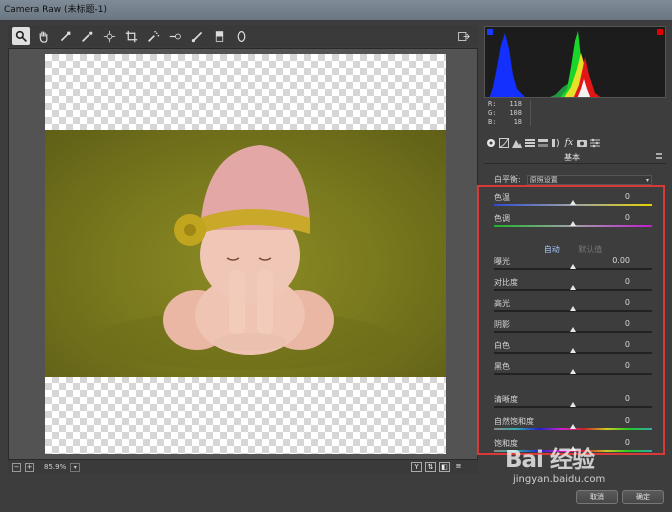  What do you see at coordinates (515, 104) in the screenshot?
I see `r-value: 118` at bounding box center [515, 104].